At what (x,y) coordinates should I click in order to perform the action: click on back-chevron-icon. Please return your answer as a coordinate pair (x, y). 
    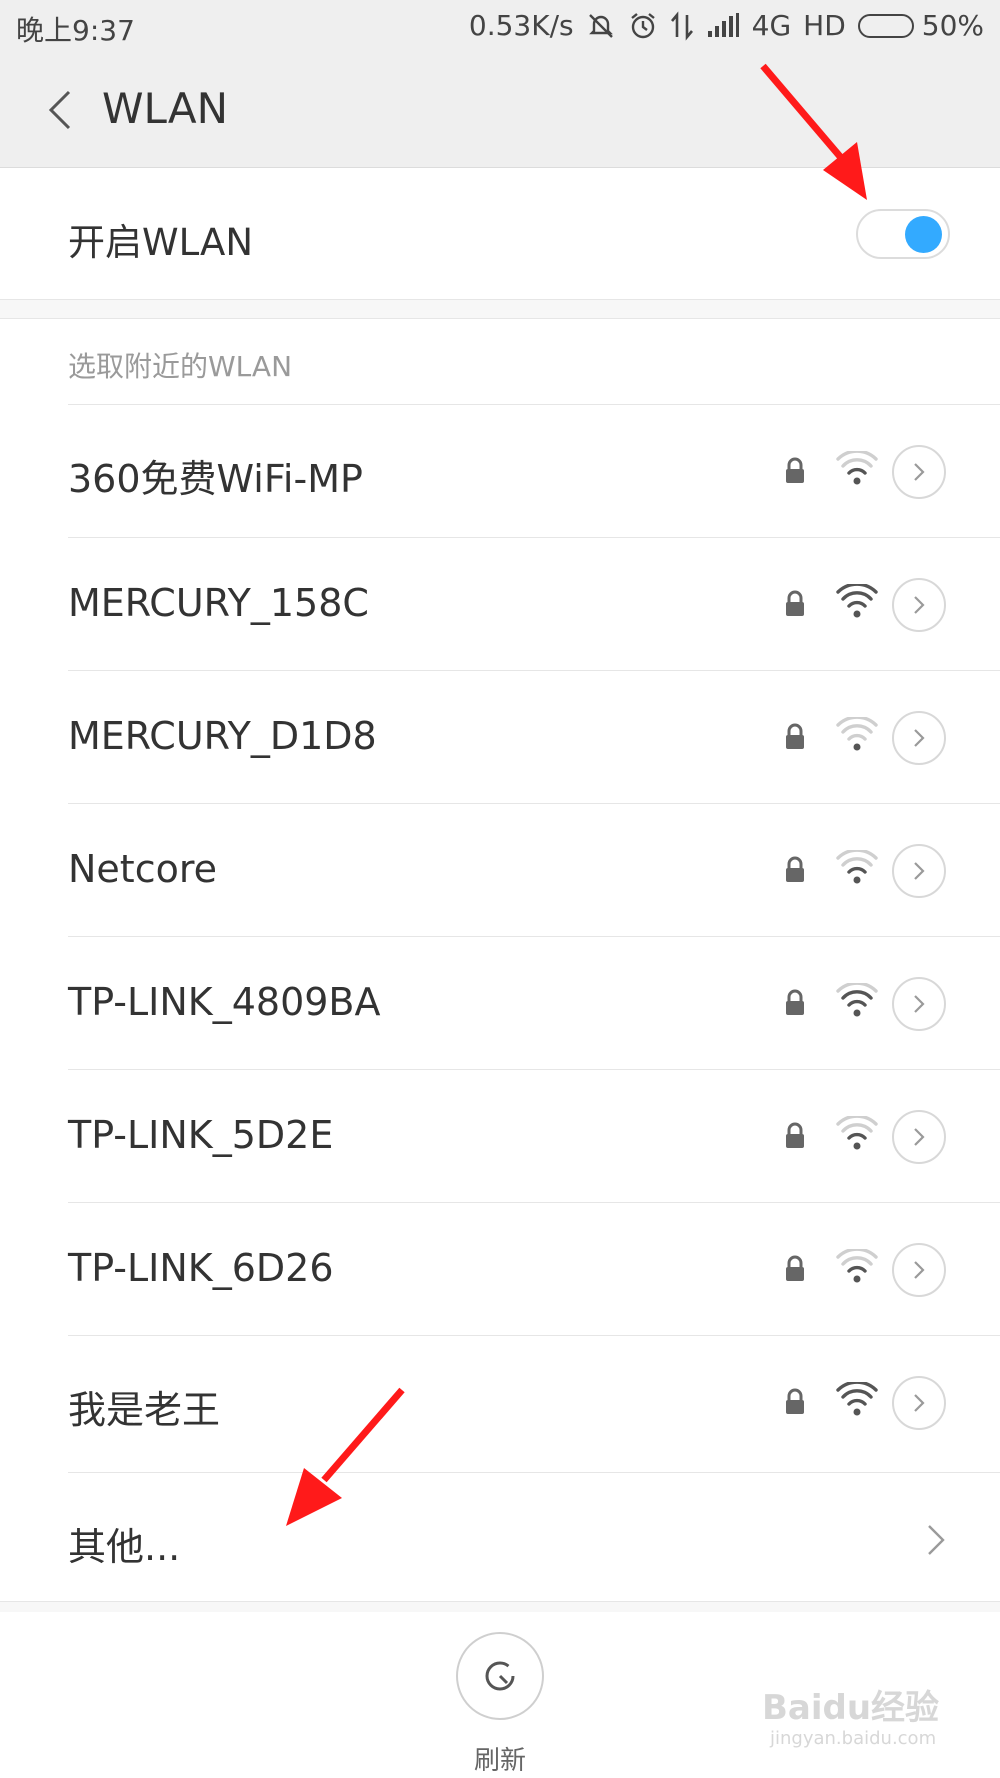
    Looking at the image, I should click on (59, 110).